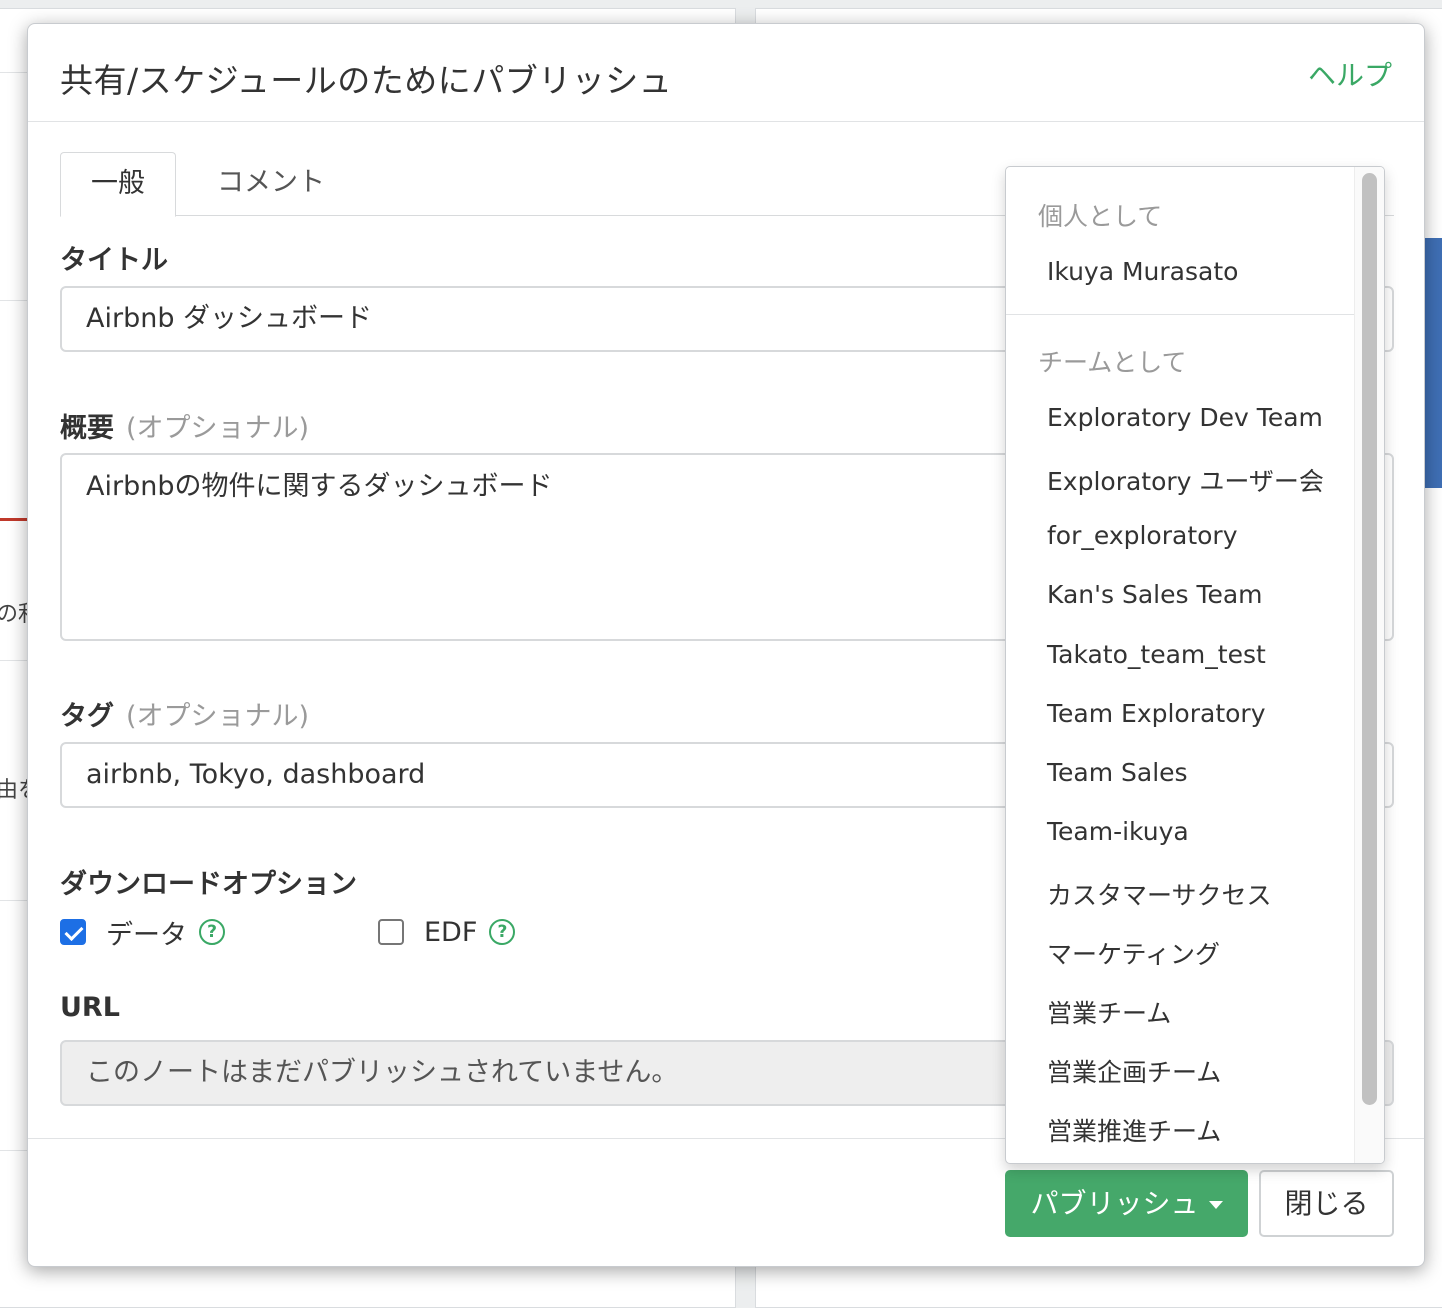 The height and width of the screenshot is (1308, 1442). What do you see at coordinates (13, 519) in the screenshot?
I see `background-chart-line-red` at bounding box center [13, 519].